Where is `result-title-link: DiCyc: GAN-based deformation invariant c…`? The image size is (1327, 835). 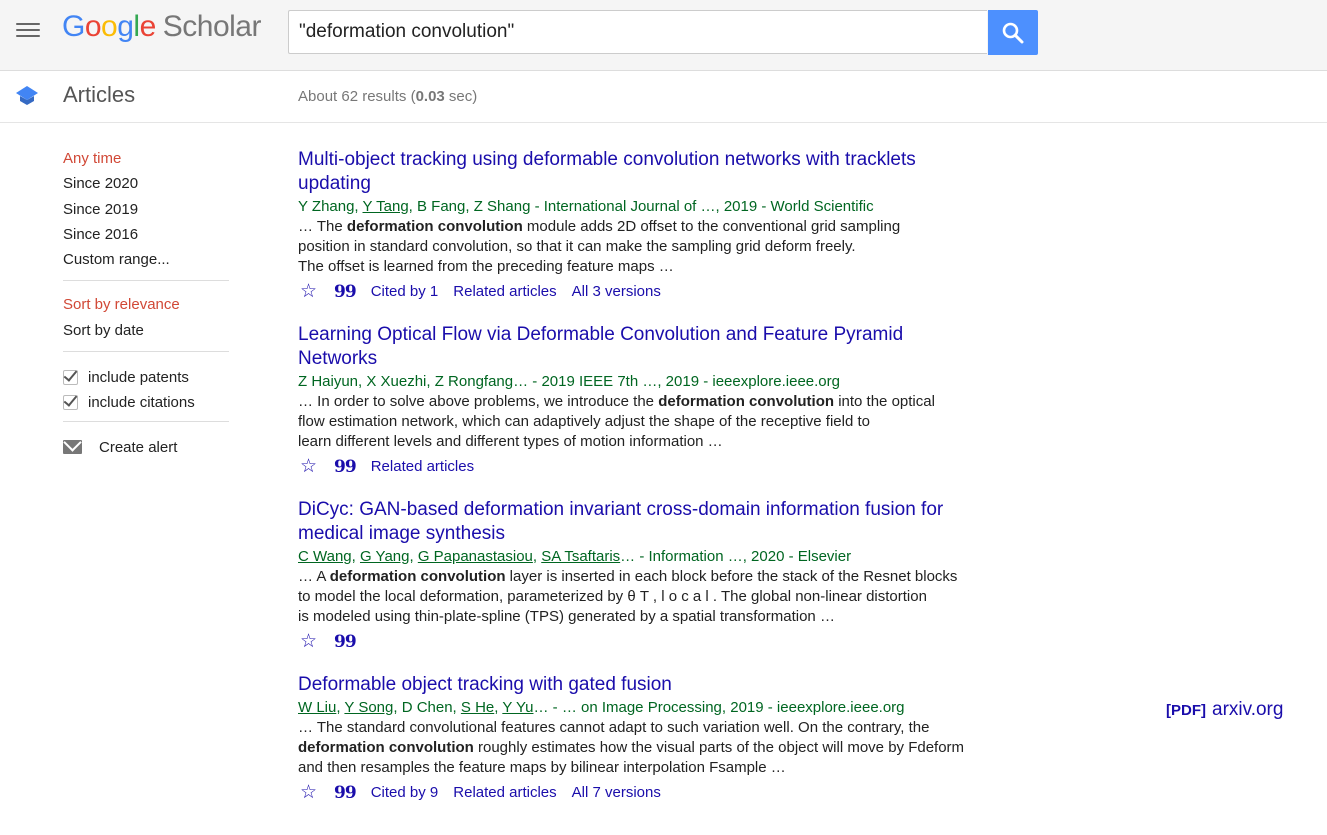 result-title-link: DiCyc: GAN-based deformation invariant c… is located at coordinates (663, 522).